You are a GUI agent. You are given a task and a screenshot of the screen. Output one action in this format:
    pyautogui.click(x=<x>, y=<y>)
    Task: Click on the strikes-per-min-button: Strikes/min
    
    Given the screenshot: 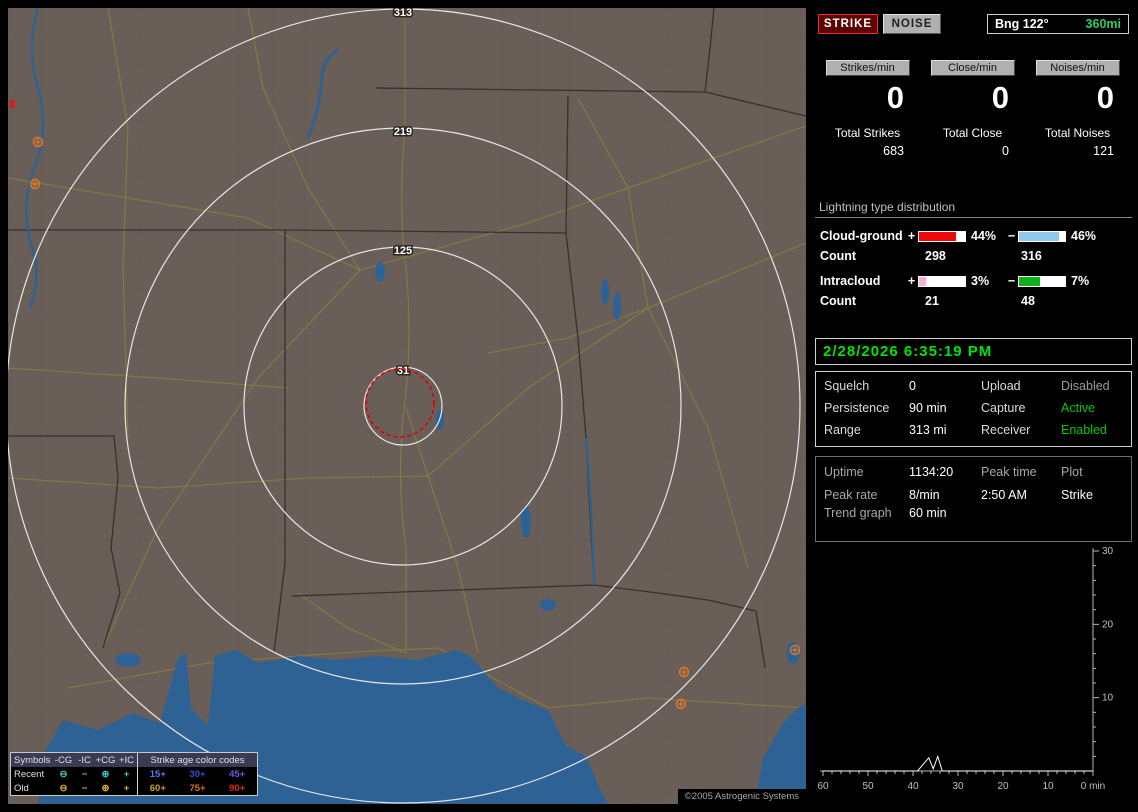 What is the action you would take?
    pyautogui.click(x=867, y=68)
    